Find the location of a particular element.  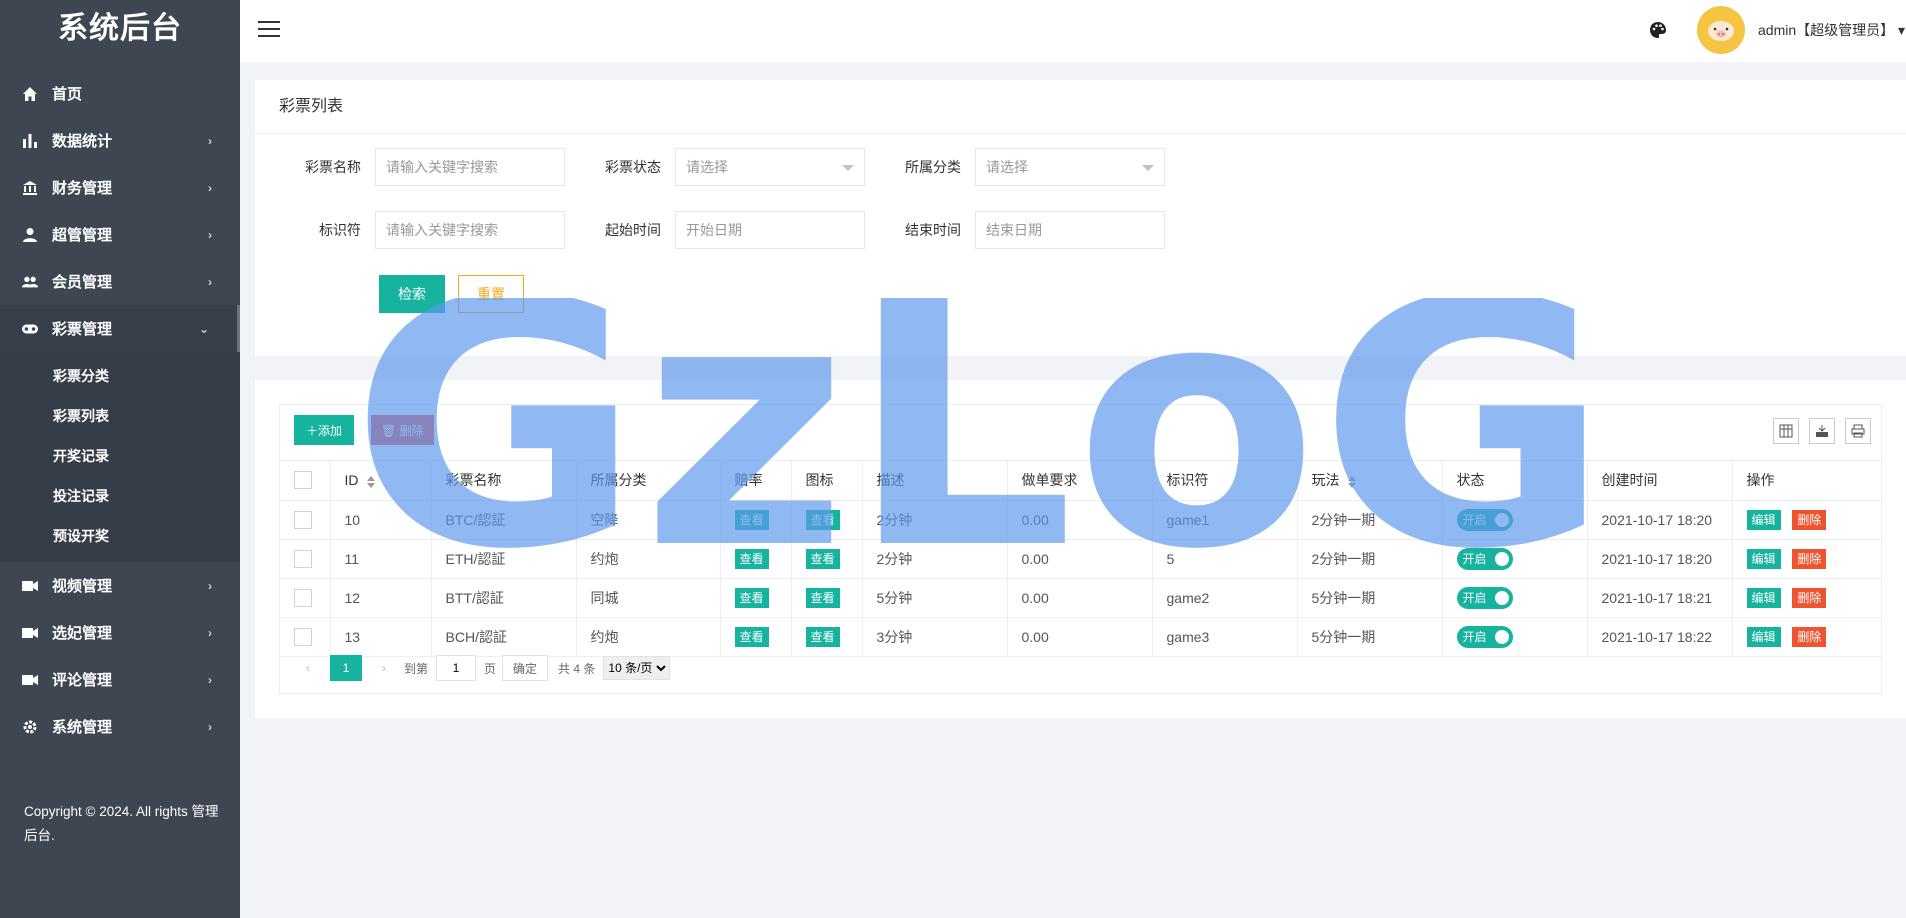

submenu-item-draws: 开奖记录 is located at coordinates (120, 456).